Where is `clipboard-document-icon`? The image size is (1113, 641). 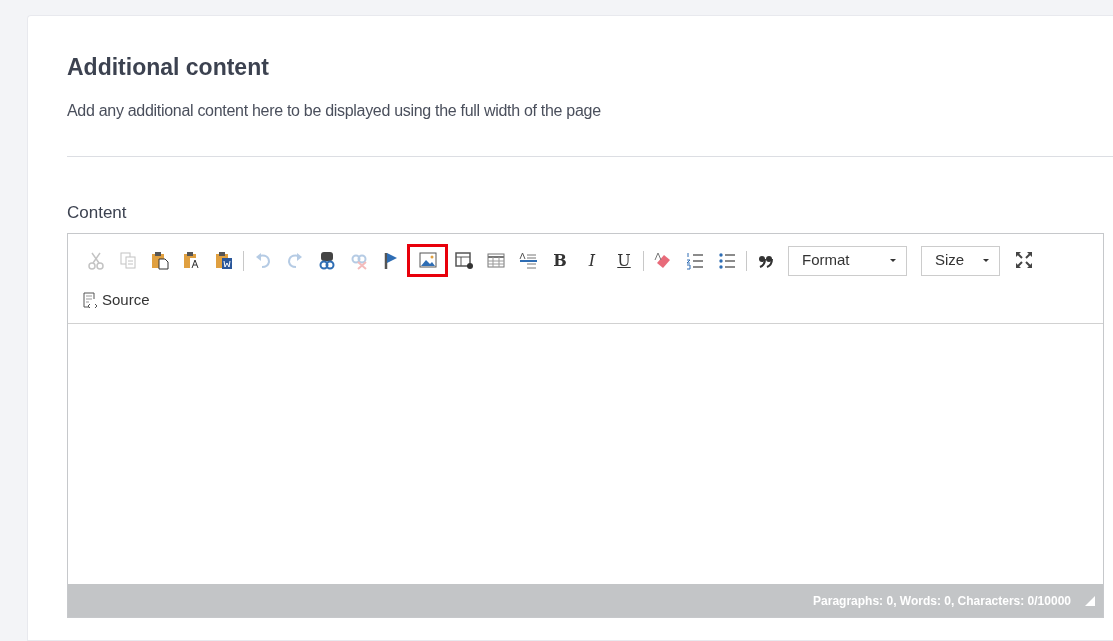
clipboard-document-icon is located at coordinates (224, 261).